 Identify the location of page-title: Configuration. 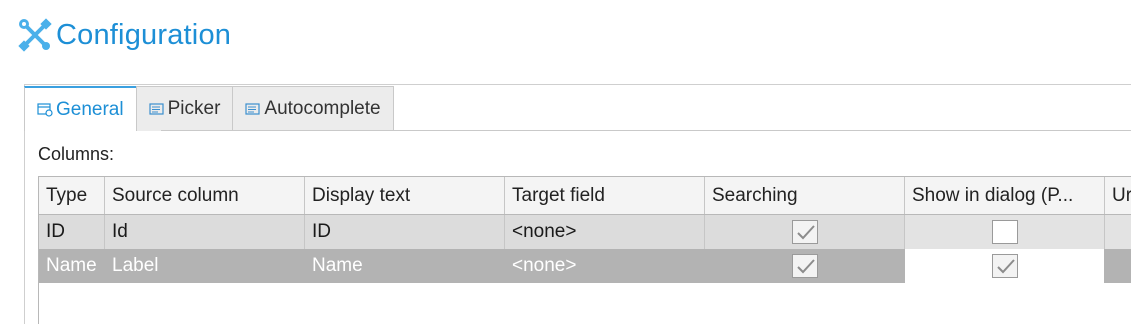
(144, 34).